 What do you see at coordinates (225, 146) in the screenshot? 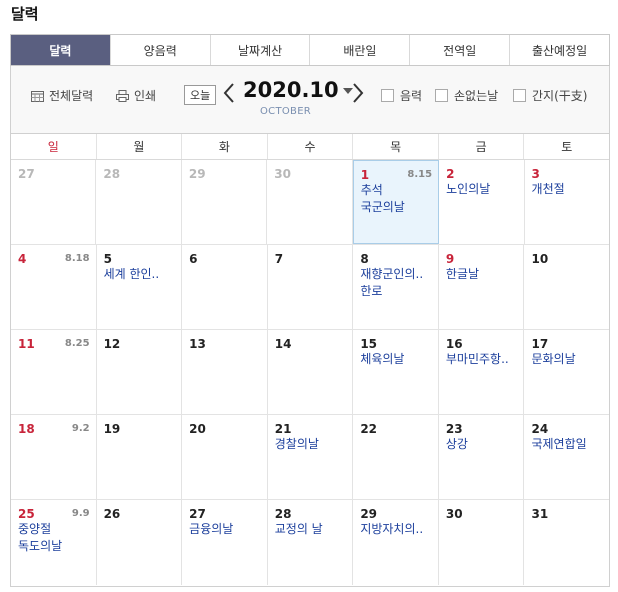
I see `weekday-tue: 화` at bounding box center [225, 146].